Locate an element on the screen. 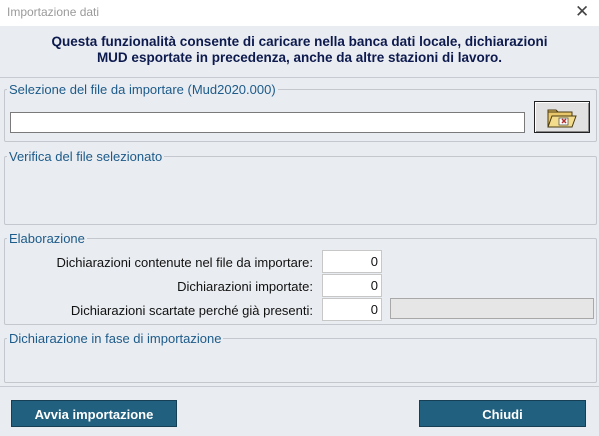 The image size is (599, 436). imported-declarations-value: 0 is located at coordinates (352, 285).